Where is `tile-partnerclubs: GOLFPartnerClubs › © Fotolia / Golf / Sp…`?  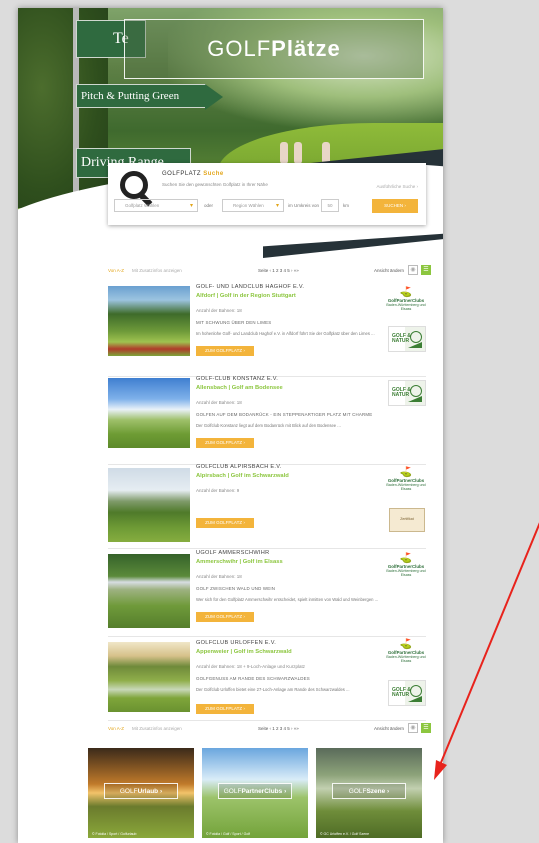
tile-partnerclubs: GOLFPartnerClubs › © Fotolia / Golf / Sp… is located at coordinates (255, 793).